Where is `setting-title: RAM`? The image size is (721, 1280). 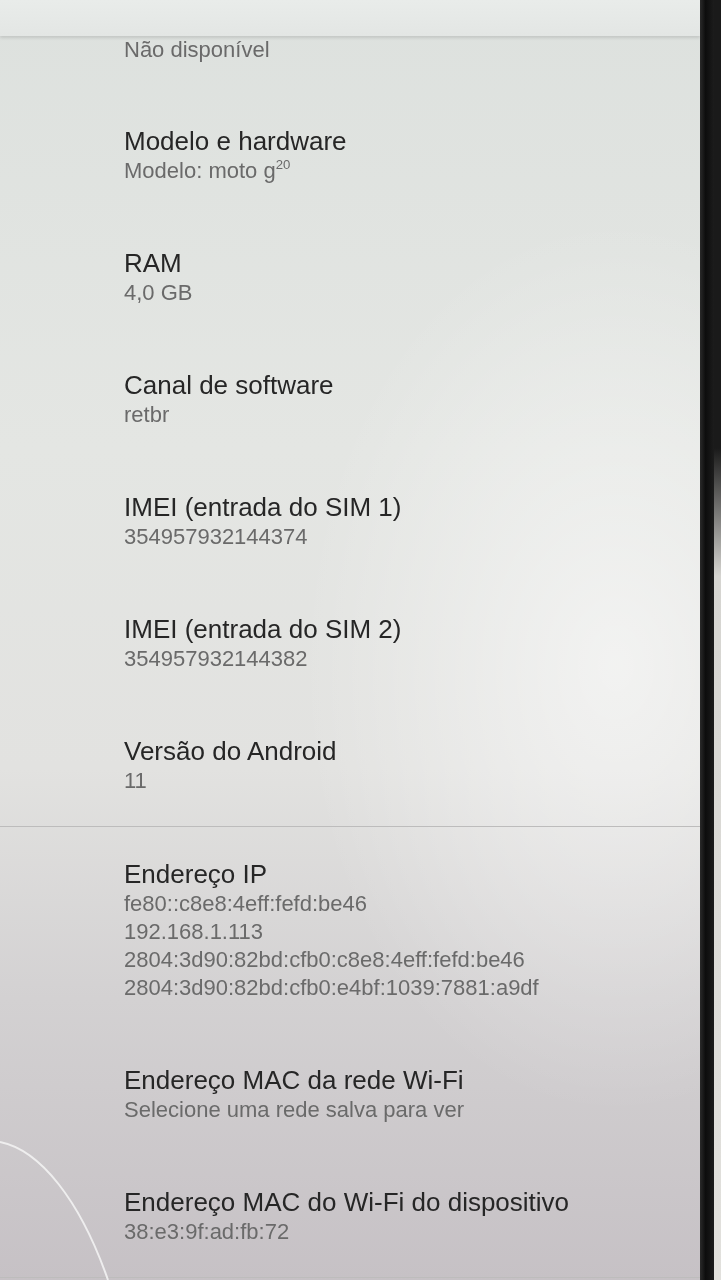 setting-title: RAM is located at coordinates (153, 263).